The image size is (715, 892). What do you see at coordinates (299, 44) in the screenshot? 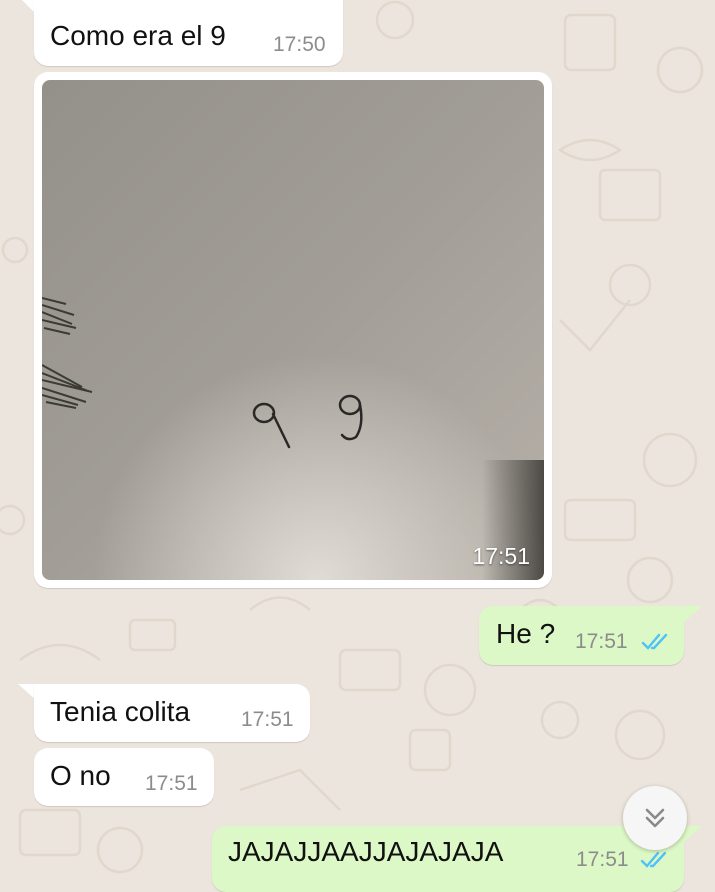
I see `message-time: 17:50` at bounding box center [299, 44].